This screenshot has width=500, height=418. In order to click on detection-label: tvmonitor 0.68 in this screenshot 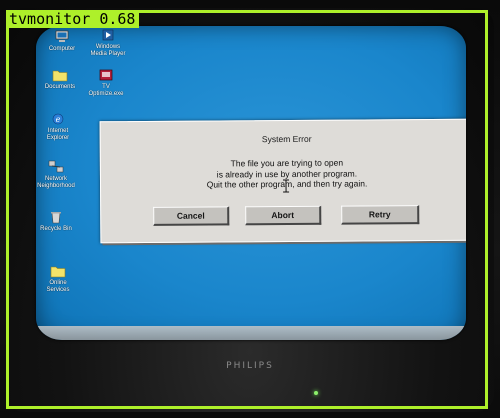, I will do `click(73, 19)`.